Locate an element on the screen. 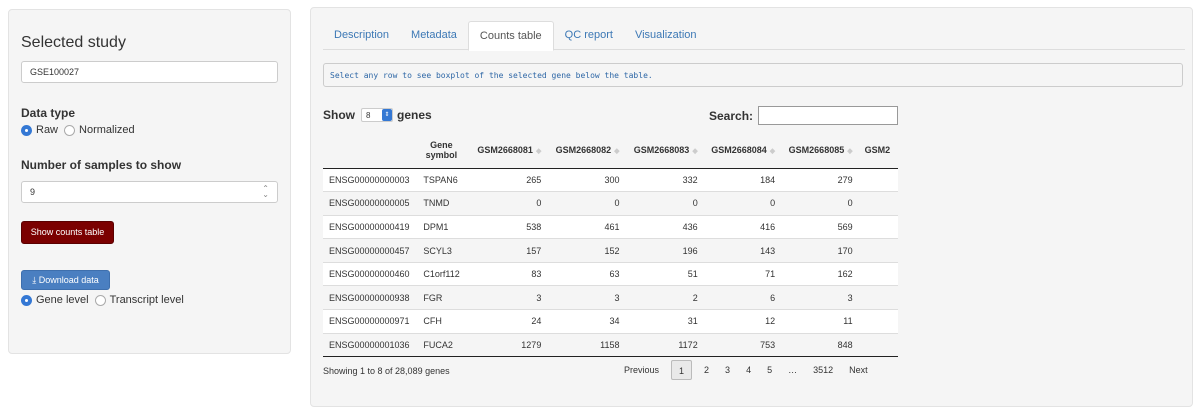 The height and width of the screenshot is (417, 1200). tab-description: Description is located at coordinates (361, 35).